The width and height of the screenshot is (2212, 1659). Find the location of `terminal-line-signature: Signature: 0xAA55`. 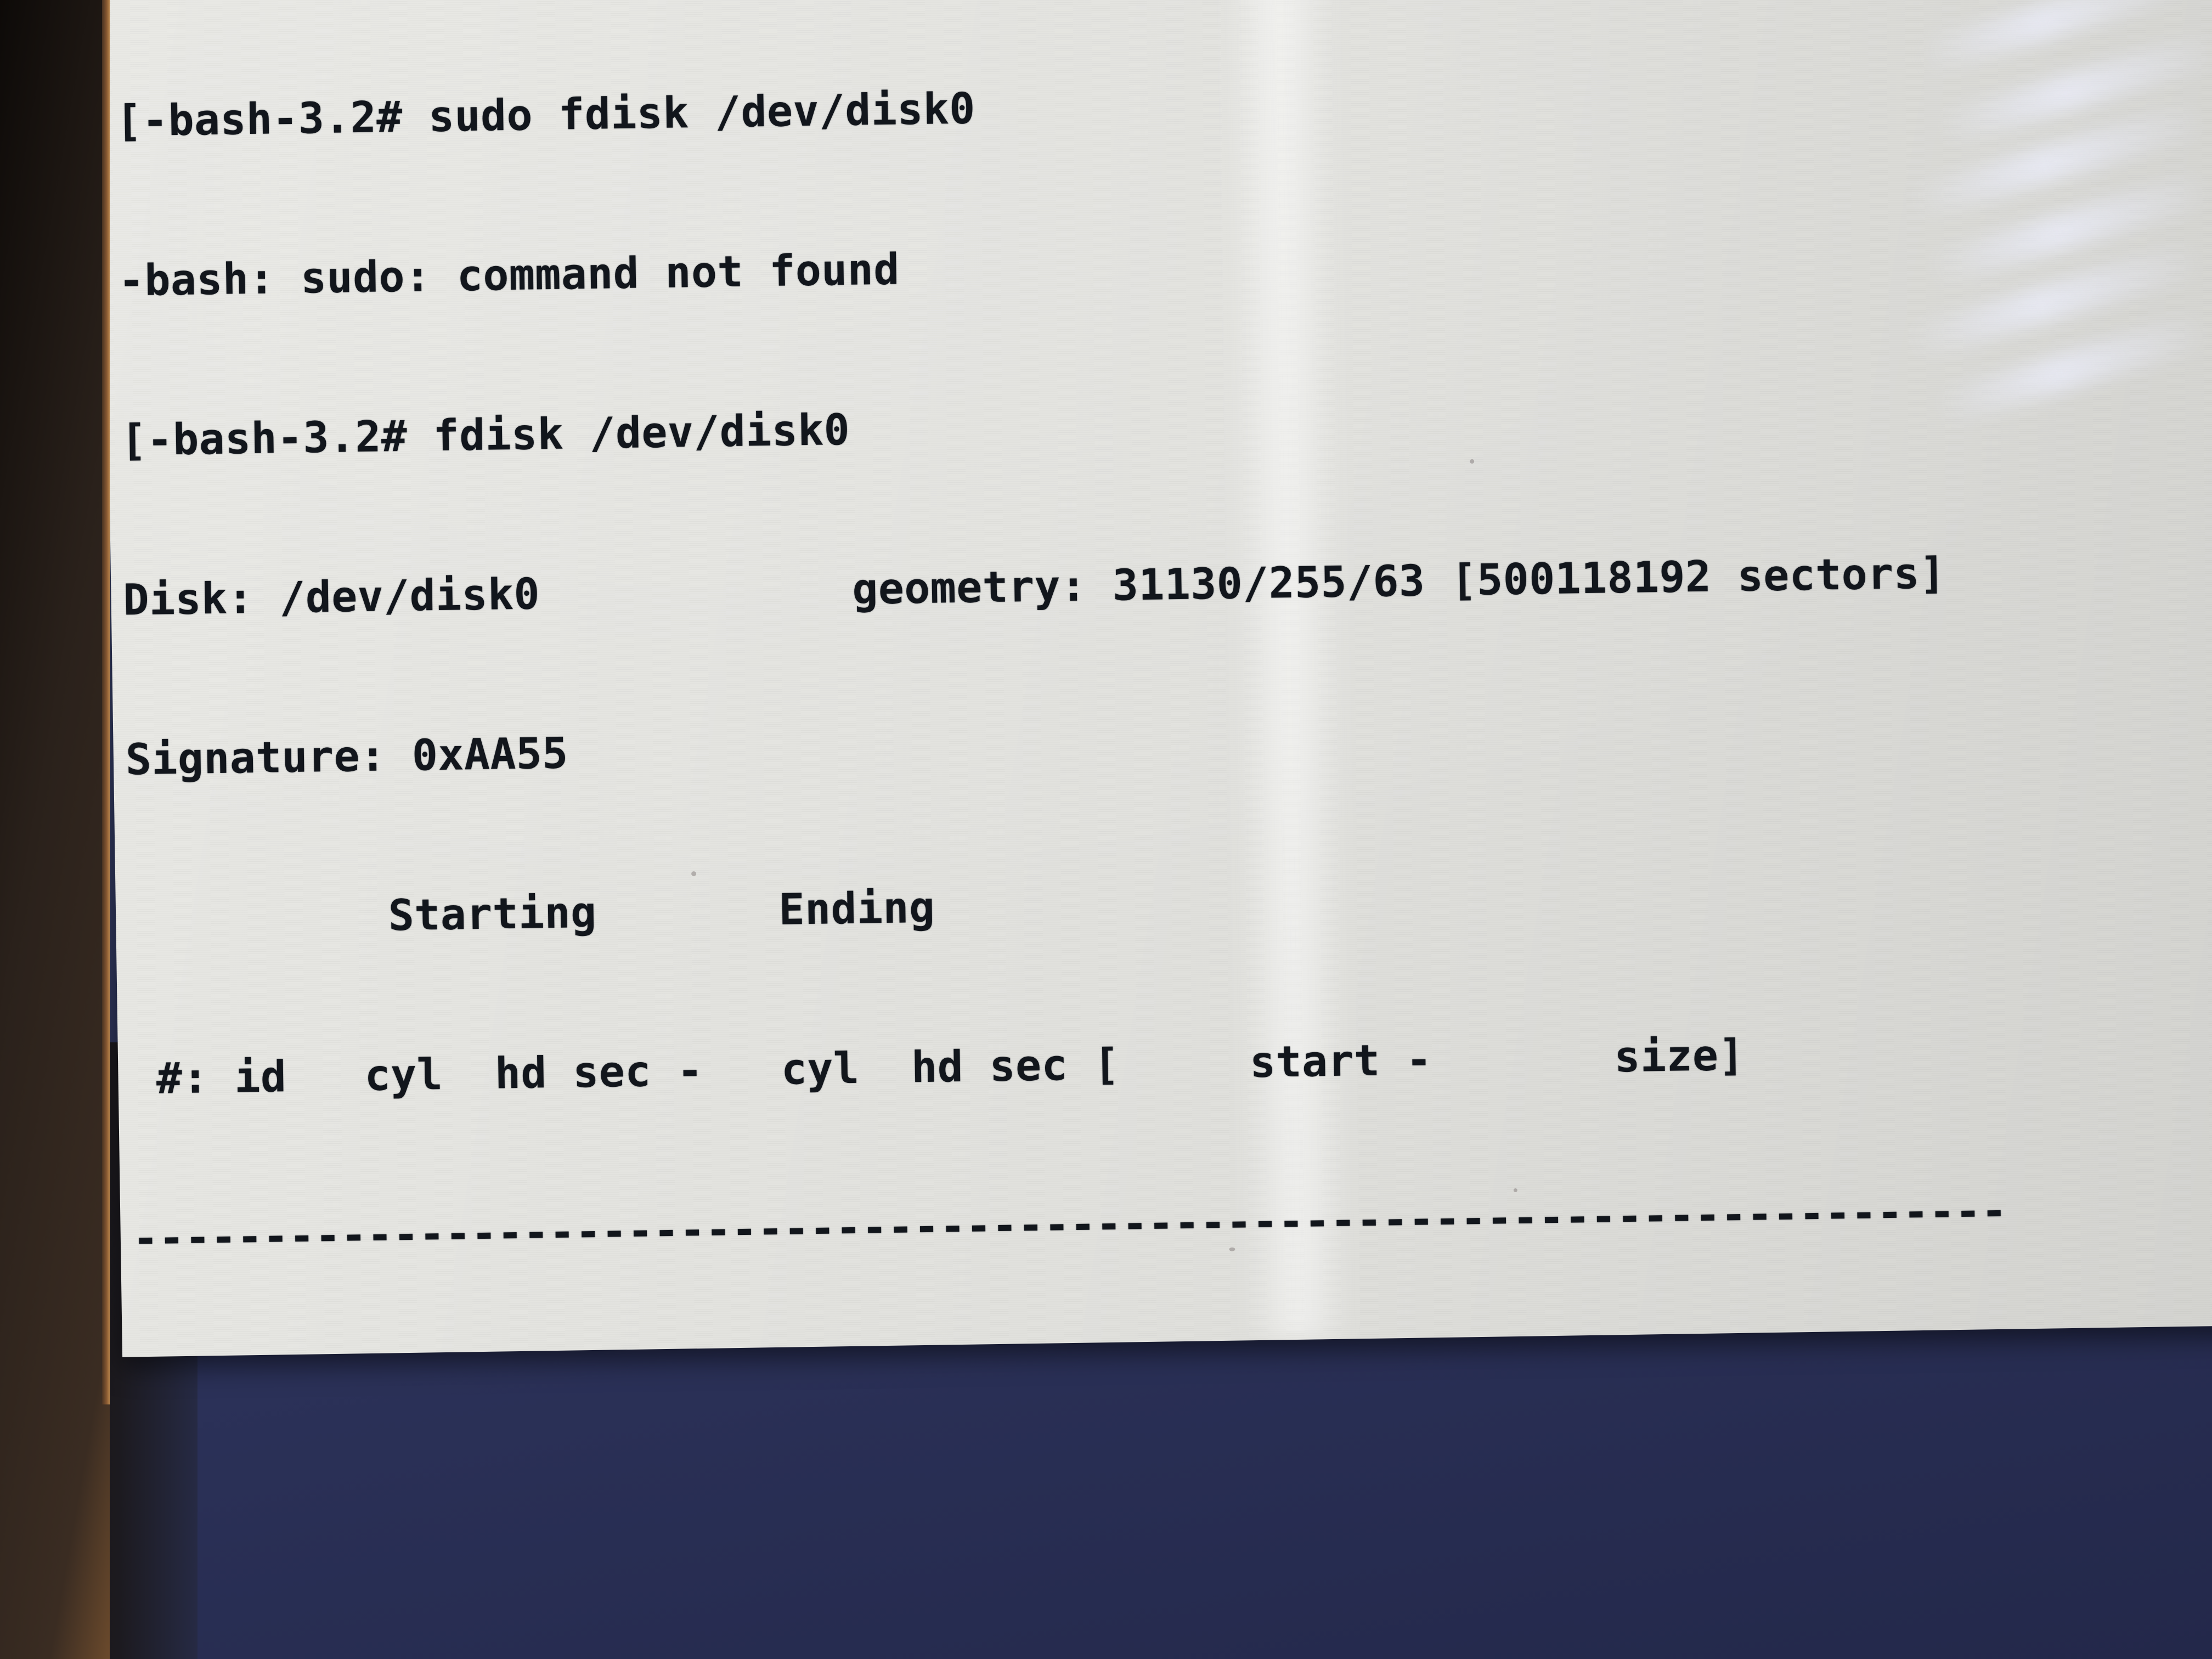

terminal-line-signature: Signature: 0xAA55 is located at coordinates (347, 757).